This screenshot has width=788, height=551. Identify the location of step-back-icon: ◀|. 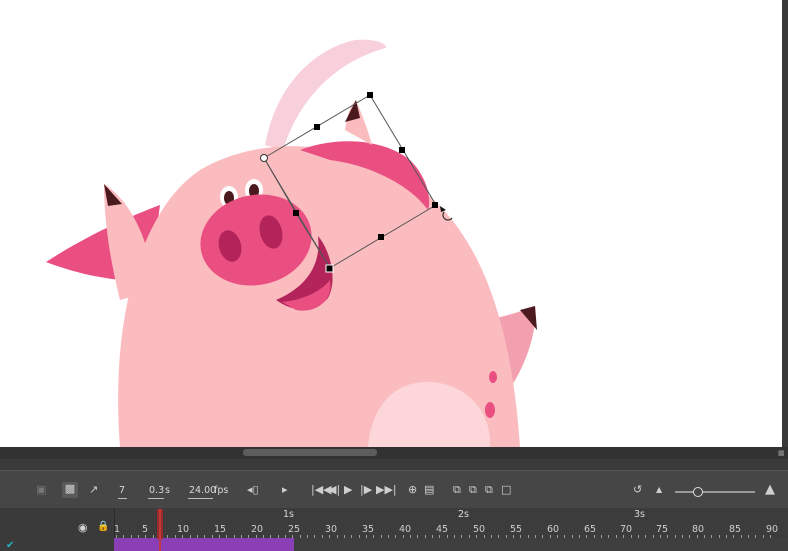
(334, 490).